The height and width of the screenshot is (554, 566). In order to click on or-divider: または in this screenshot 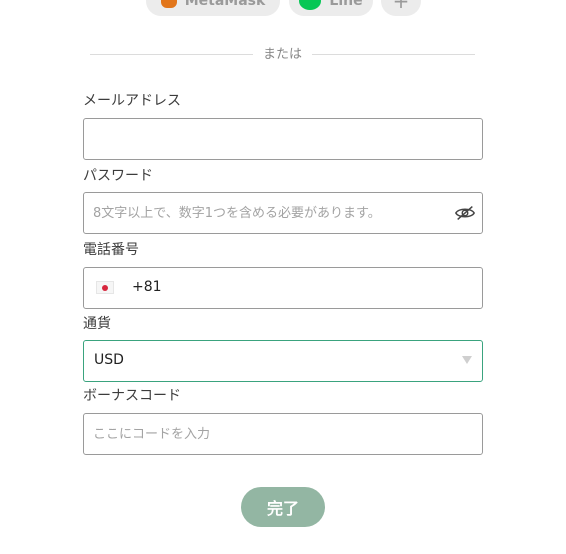, I will do `click(282, 55)`.